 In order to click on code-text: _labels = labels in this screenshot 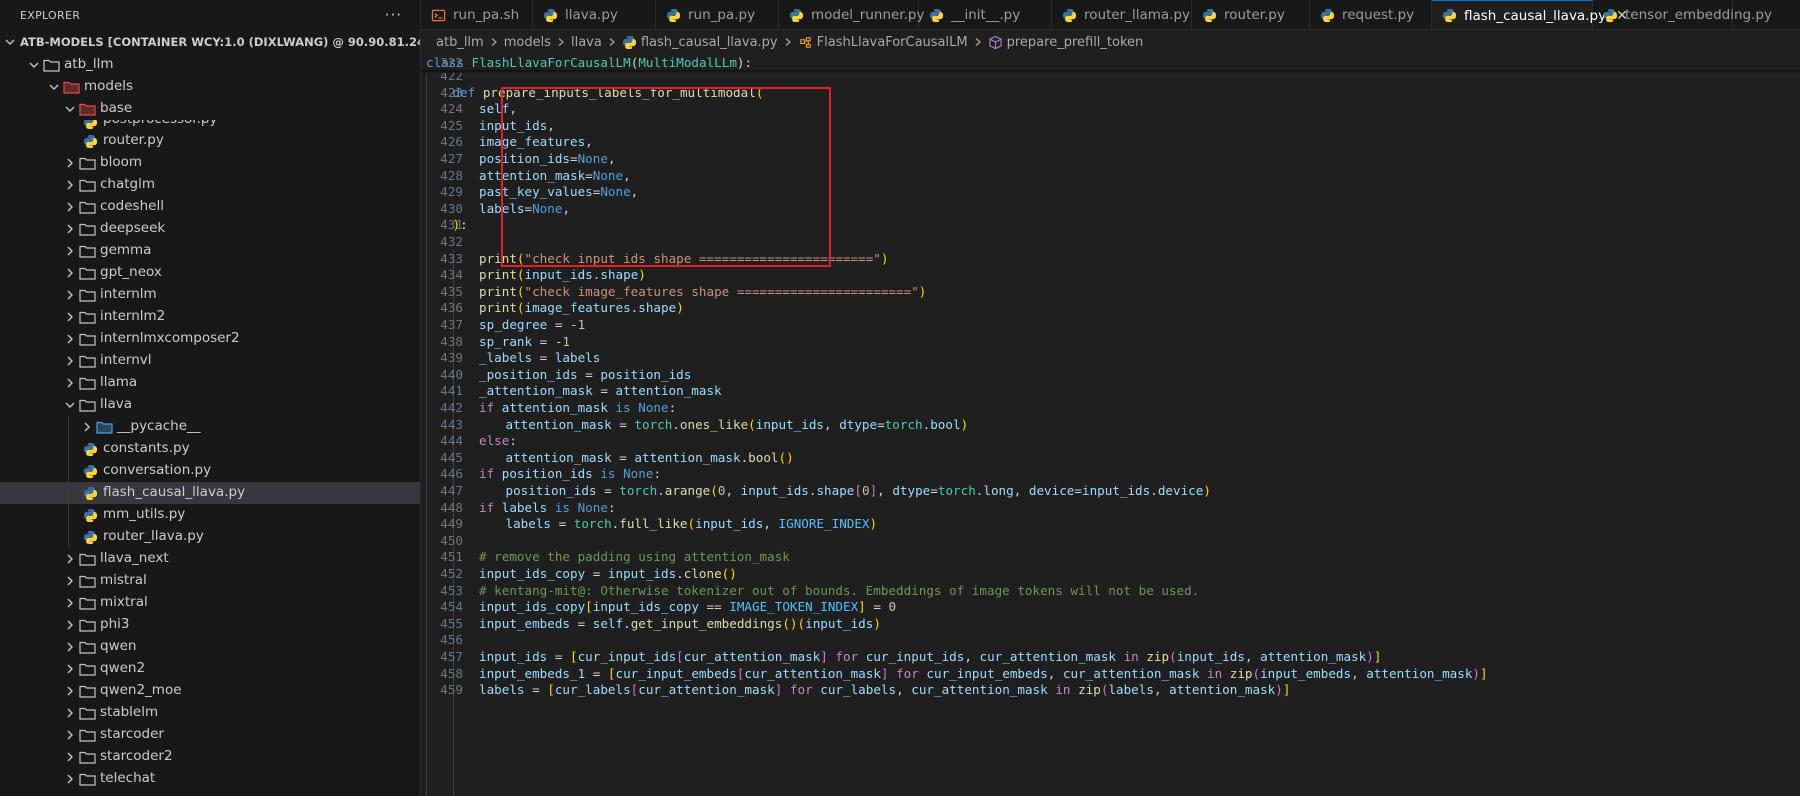, I will do `click(539, 357)`.